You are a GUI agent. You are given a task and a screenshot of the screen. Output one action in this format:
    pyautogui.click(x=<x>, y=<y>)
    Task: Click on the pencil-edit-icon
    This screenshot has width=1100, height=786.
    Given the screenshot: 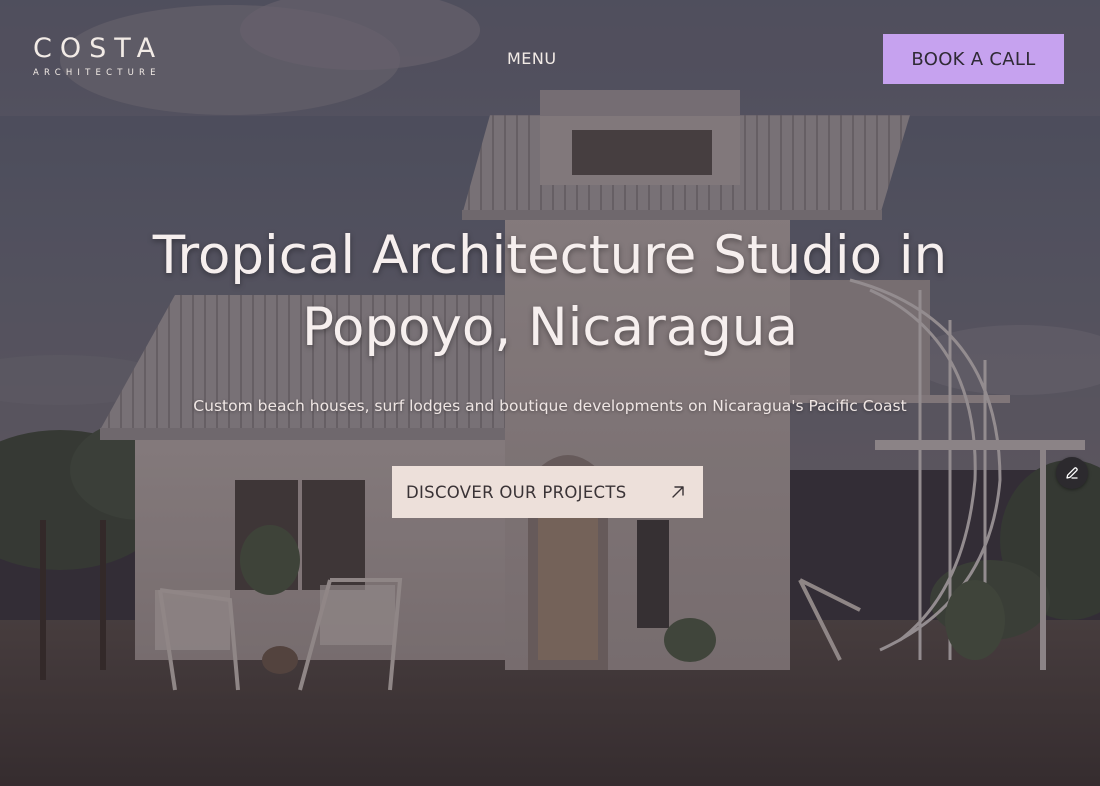 What is the action you would take?
    pyautogui.click(x=1072, y=473)
    